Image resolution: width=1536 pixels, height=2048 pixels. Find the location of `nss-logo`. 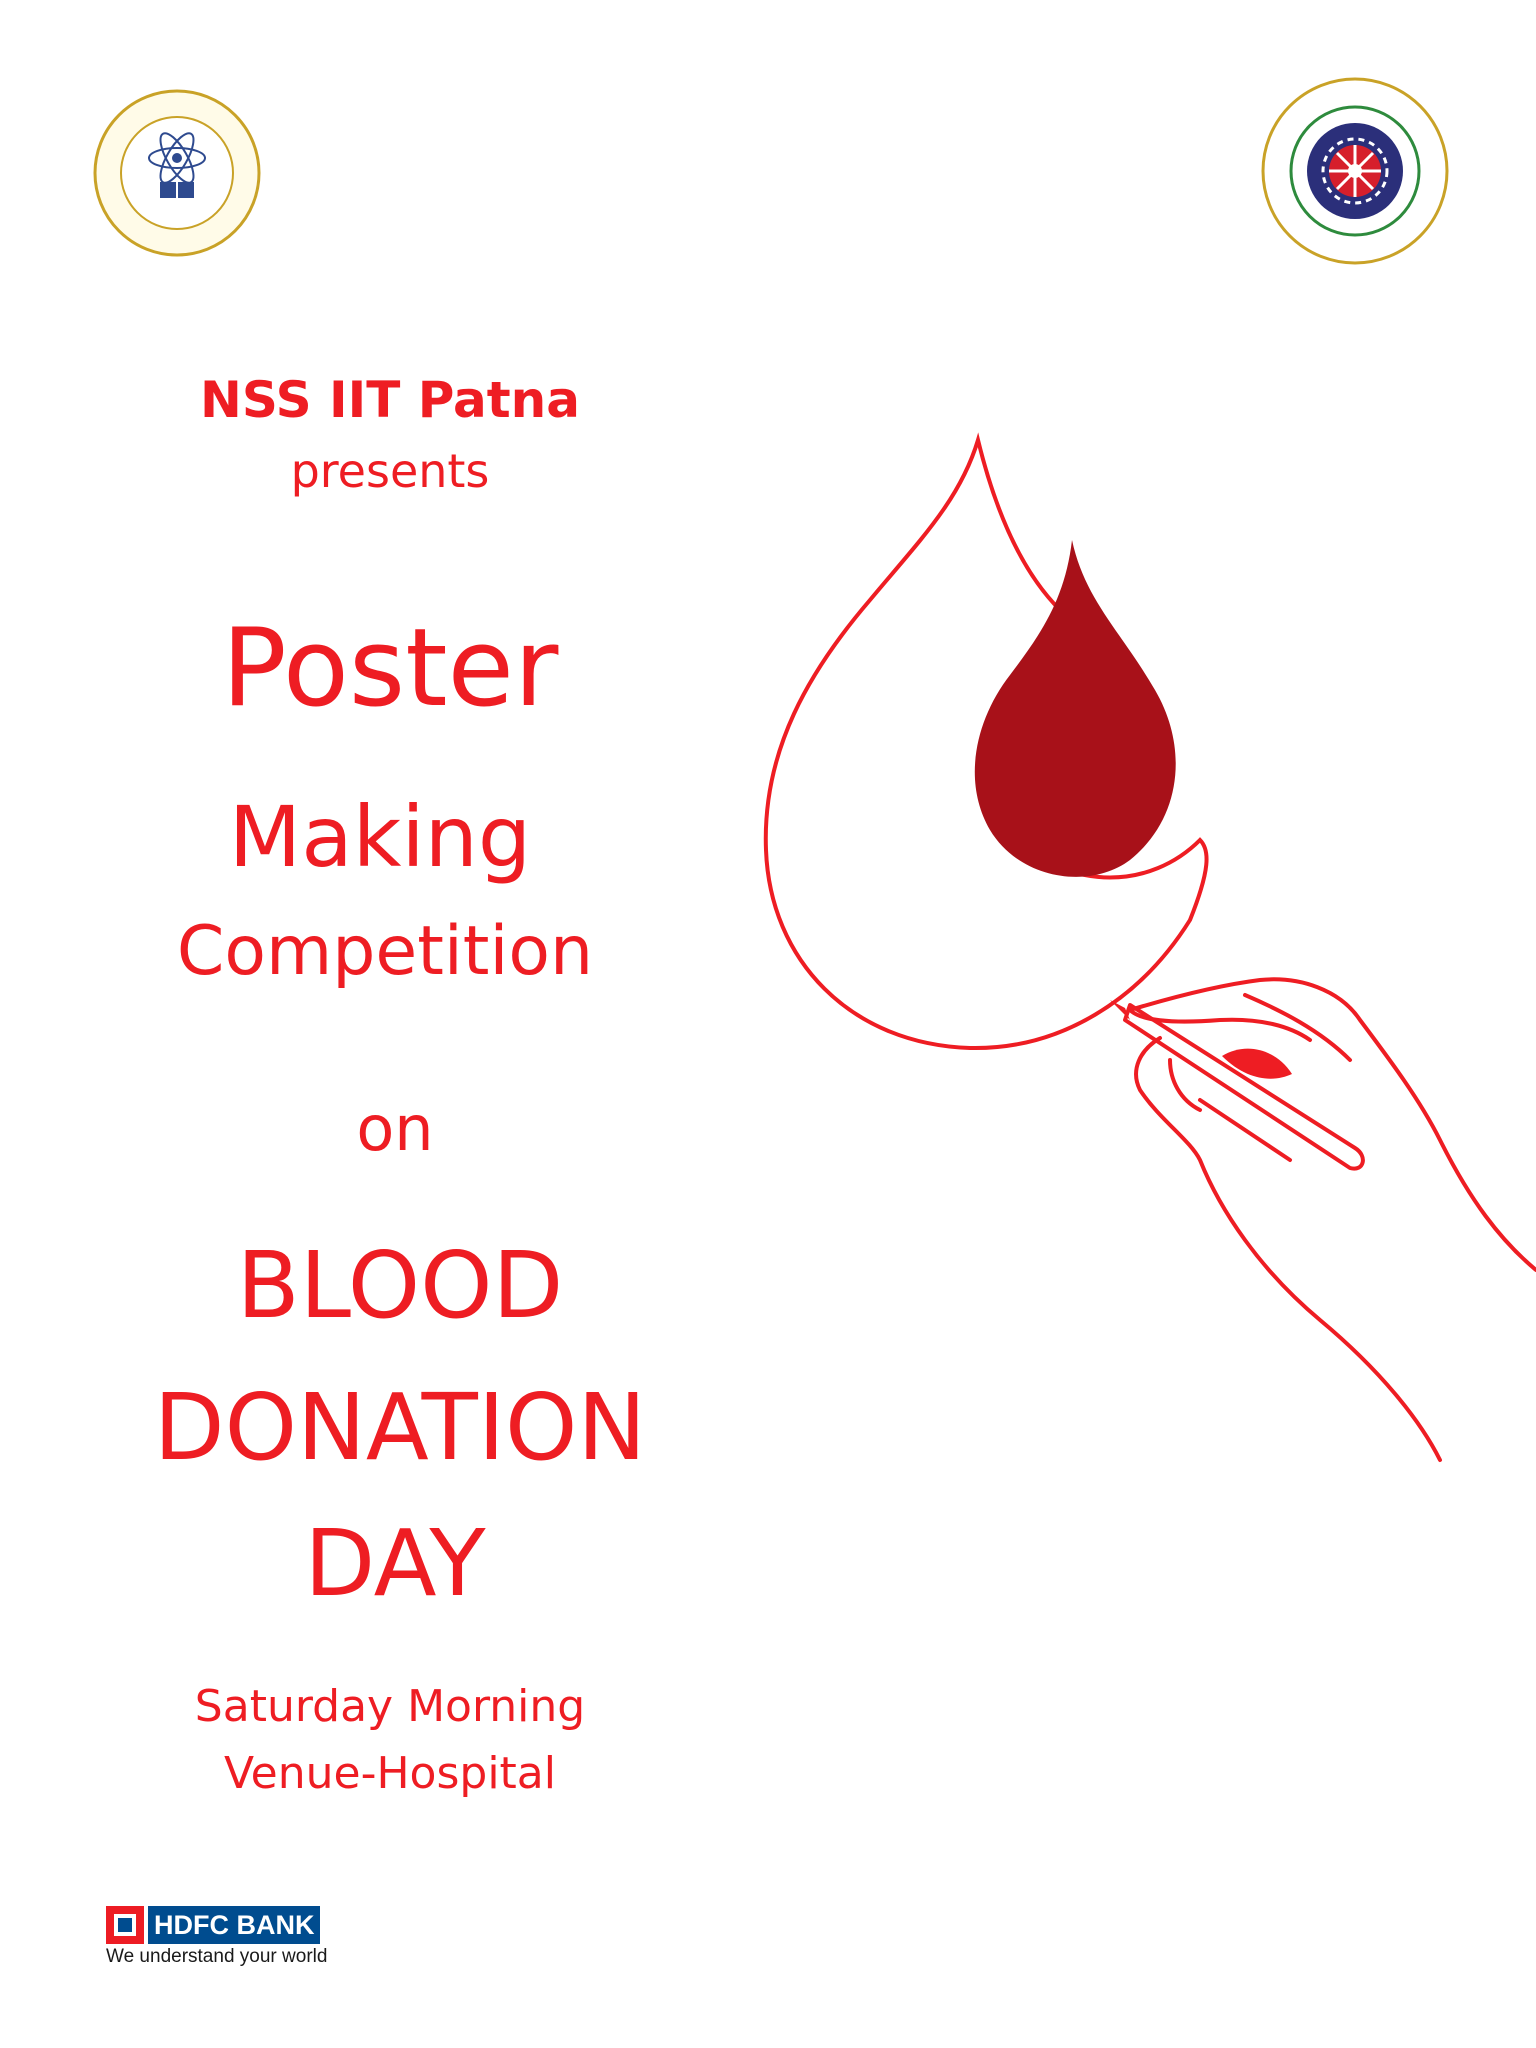

nss-logo is located at coordinates (1355, 171).